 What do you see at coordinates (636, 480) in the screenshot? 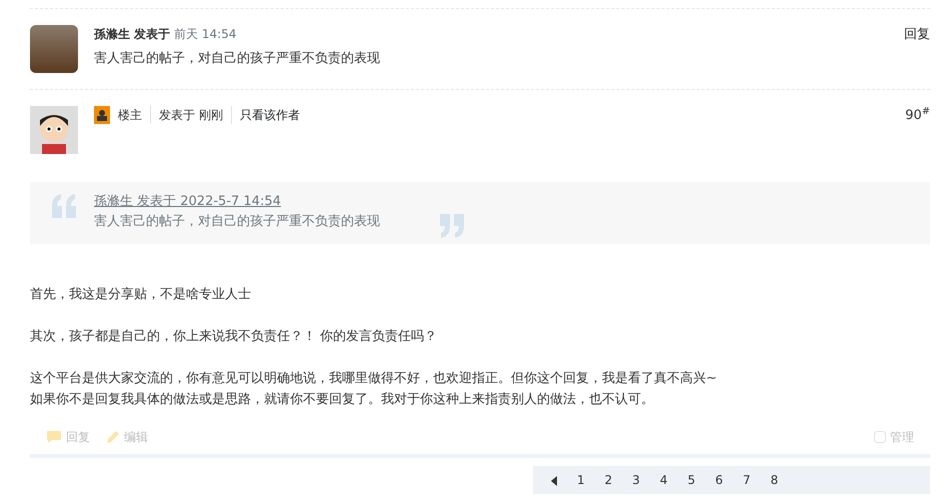
I see `page-link: 3` at bounding box center [636, 480].